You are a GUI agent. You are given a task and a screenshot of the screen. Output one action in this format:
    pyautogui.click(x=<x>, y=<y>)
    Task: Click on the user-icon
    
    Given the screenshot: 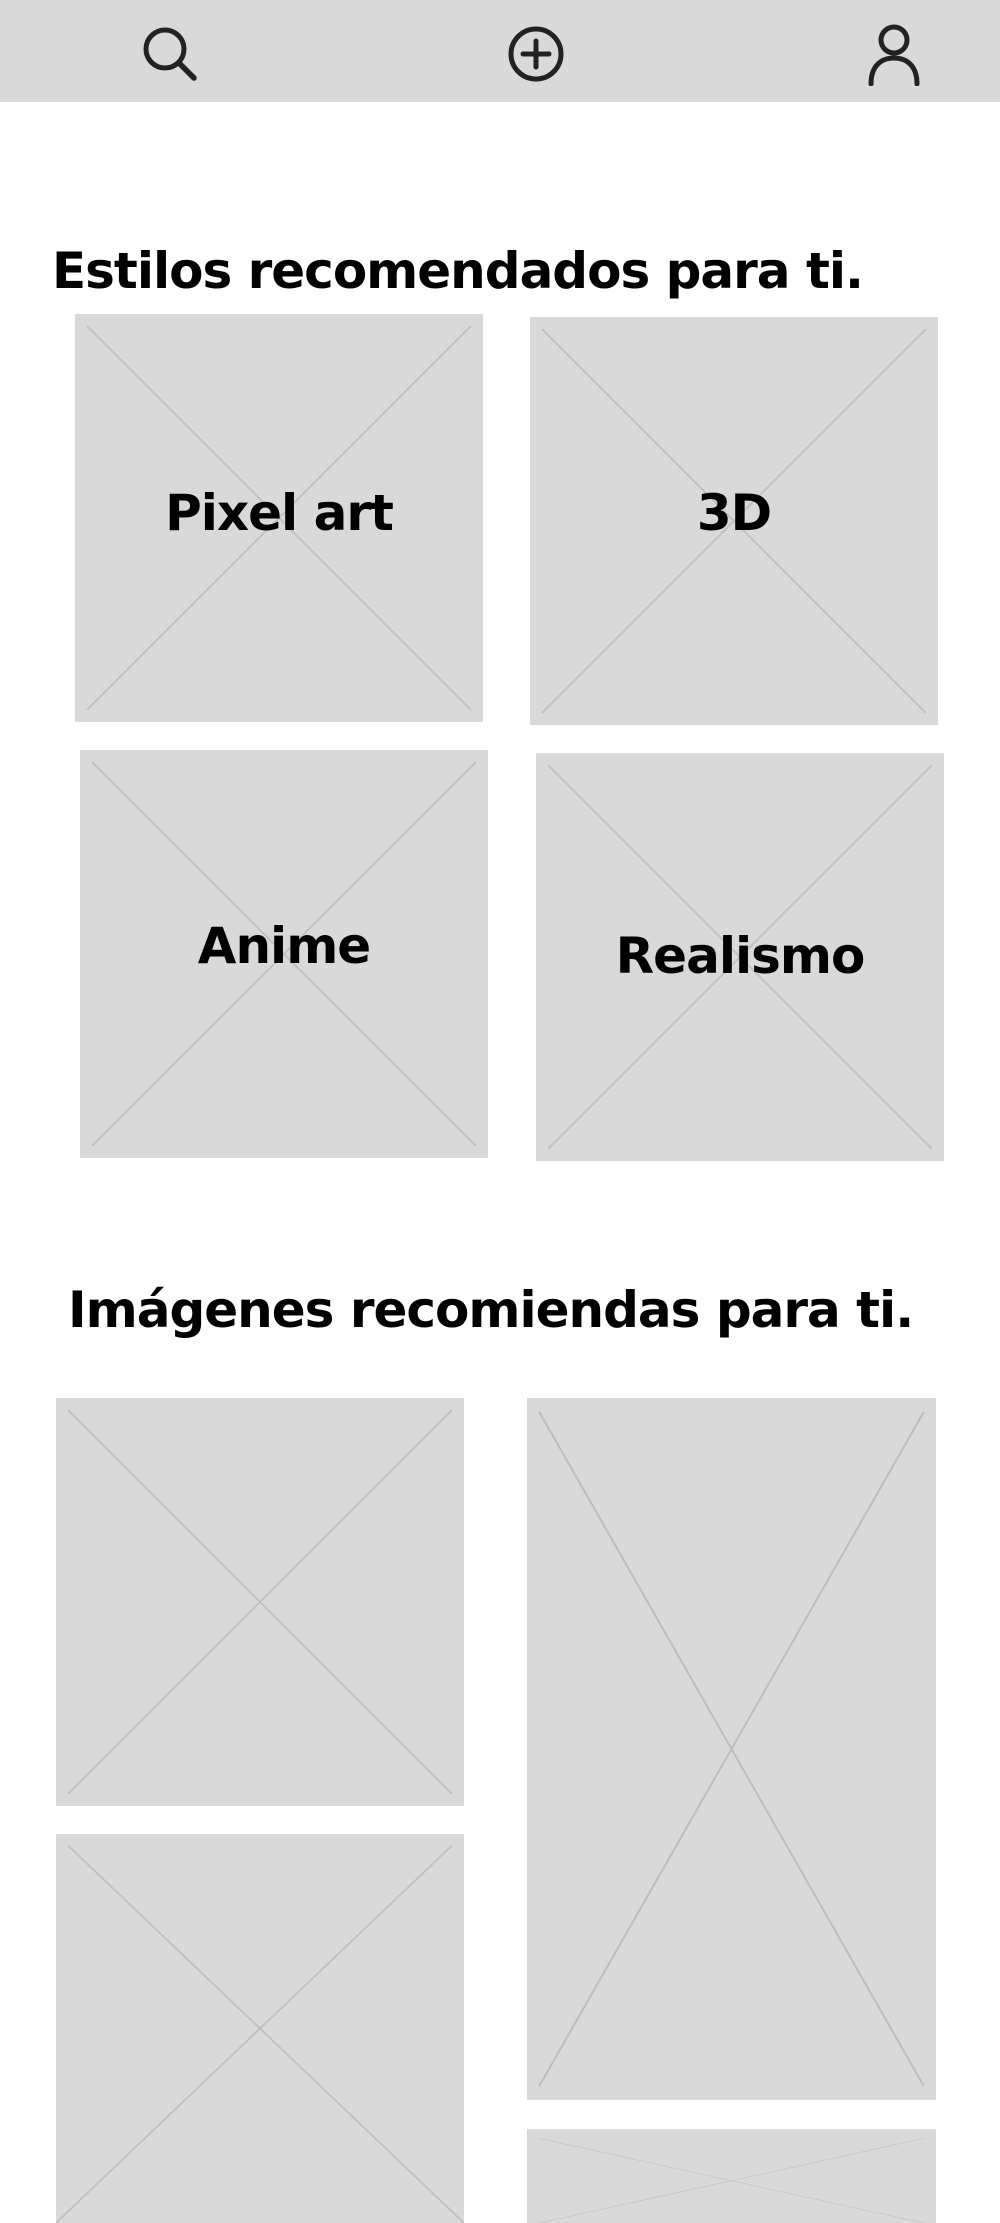 What is the action you would take?
    pyautogui.click(x=894, y=55)
    